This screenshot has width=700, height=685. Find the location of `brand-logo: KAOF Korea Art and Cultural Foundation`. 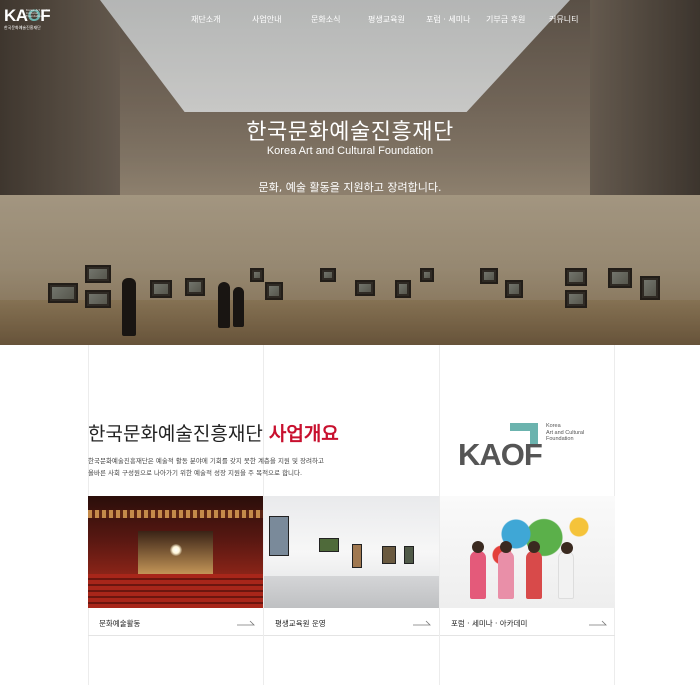

brand-logo: KAOF Korea Art and Cultural Foundation is located at coordinates (528, 449).